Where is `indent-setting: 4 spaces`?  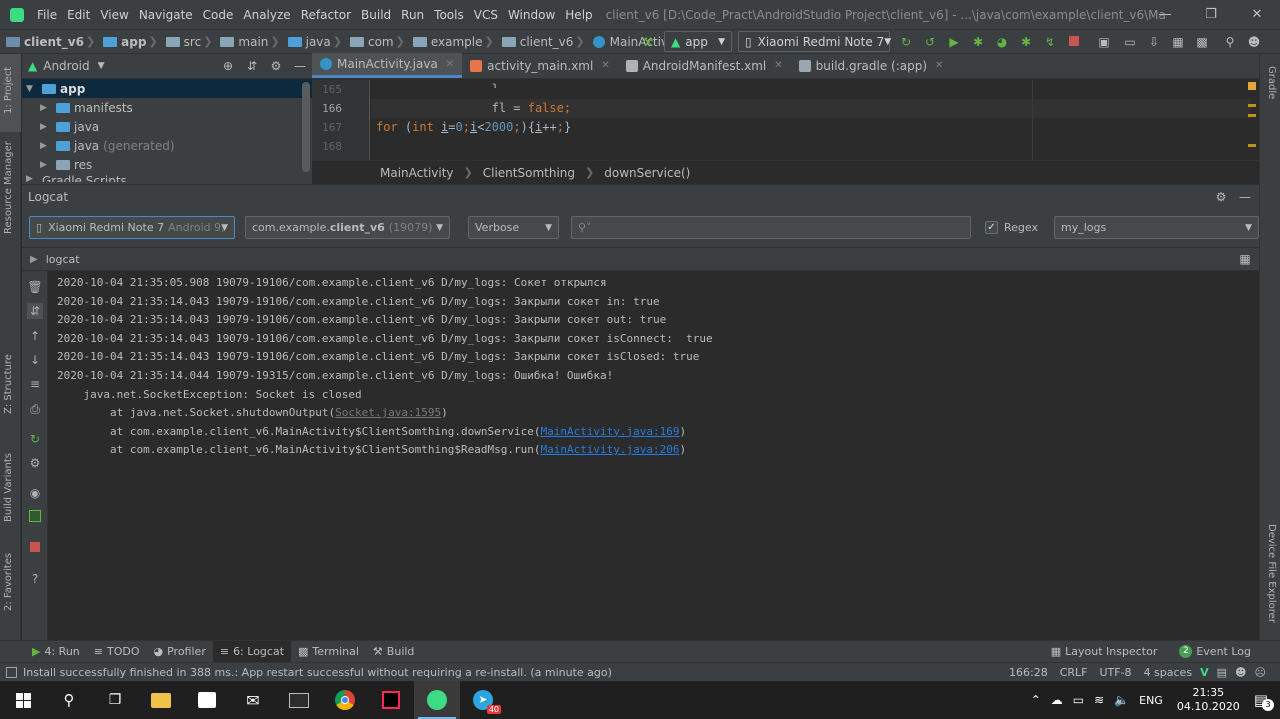
indent-setting: 4 spaces is located at coordinates (1168, 672).